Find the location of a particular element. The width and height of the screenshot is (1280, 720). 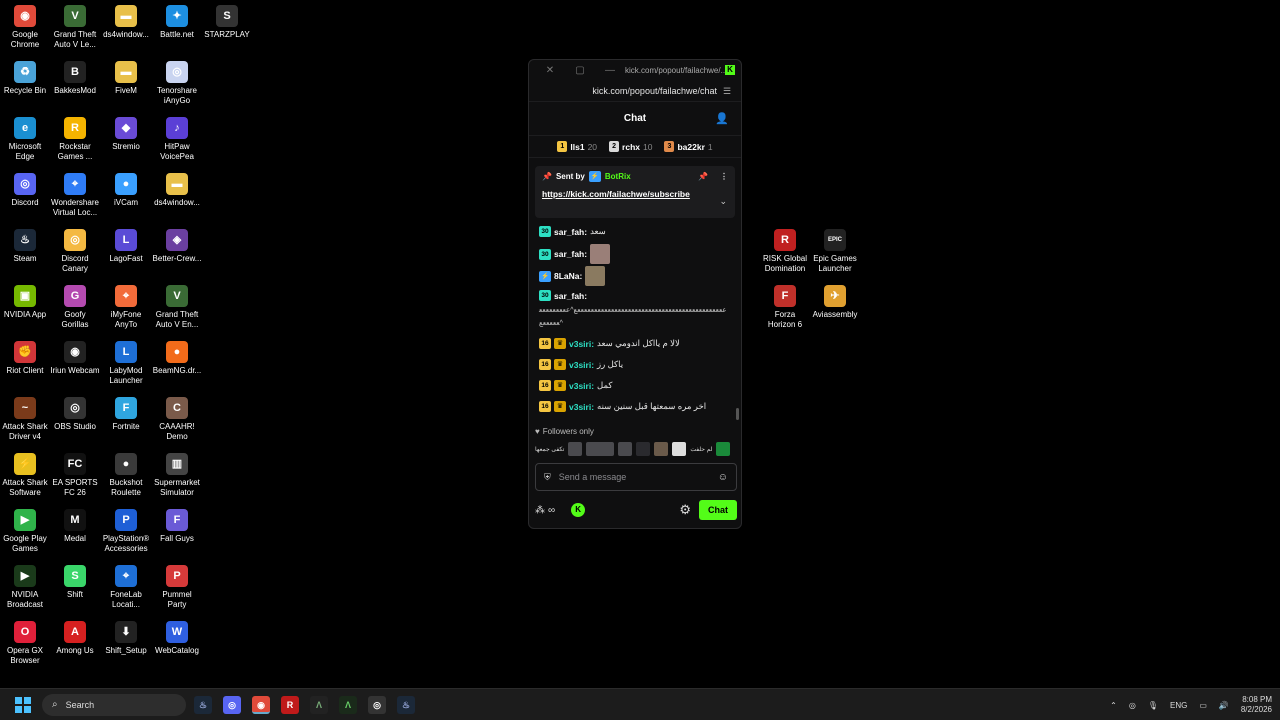

desktop-icon: R RISK Global Domination is located at coordinates (785, 251).